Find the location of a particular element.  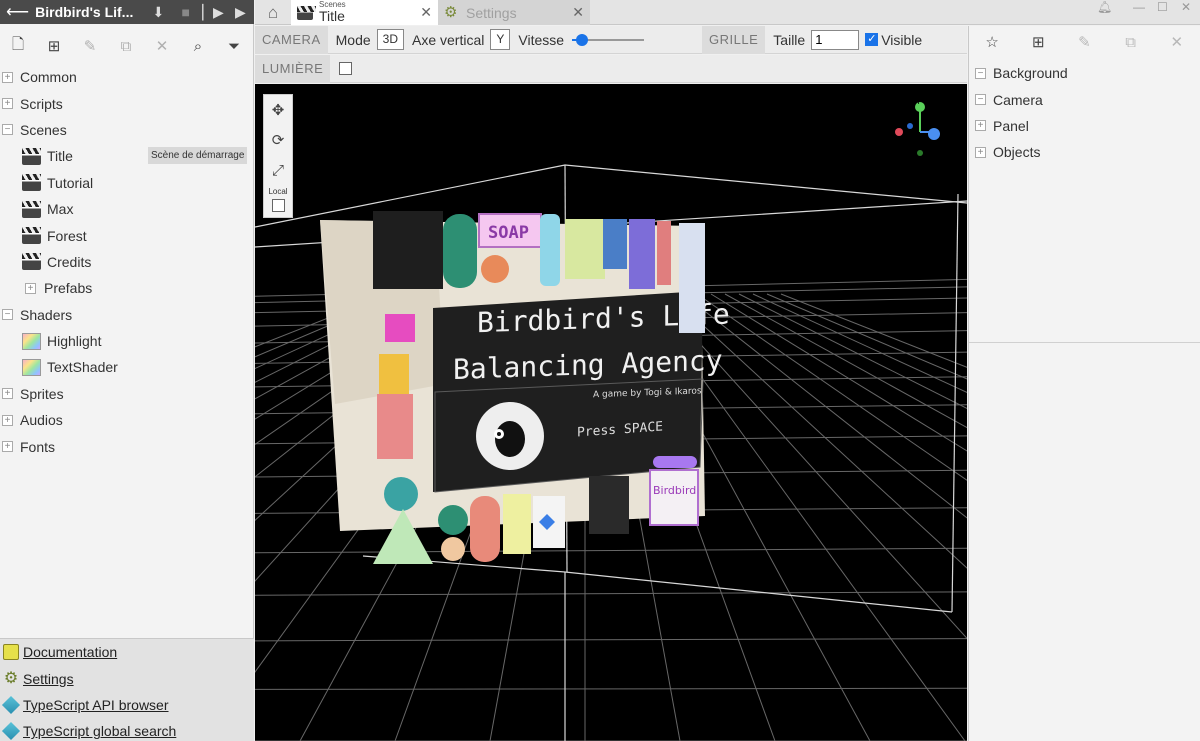

scale-icon: ⤢ is located at coordinates (278, 170).